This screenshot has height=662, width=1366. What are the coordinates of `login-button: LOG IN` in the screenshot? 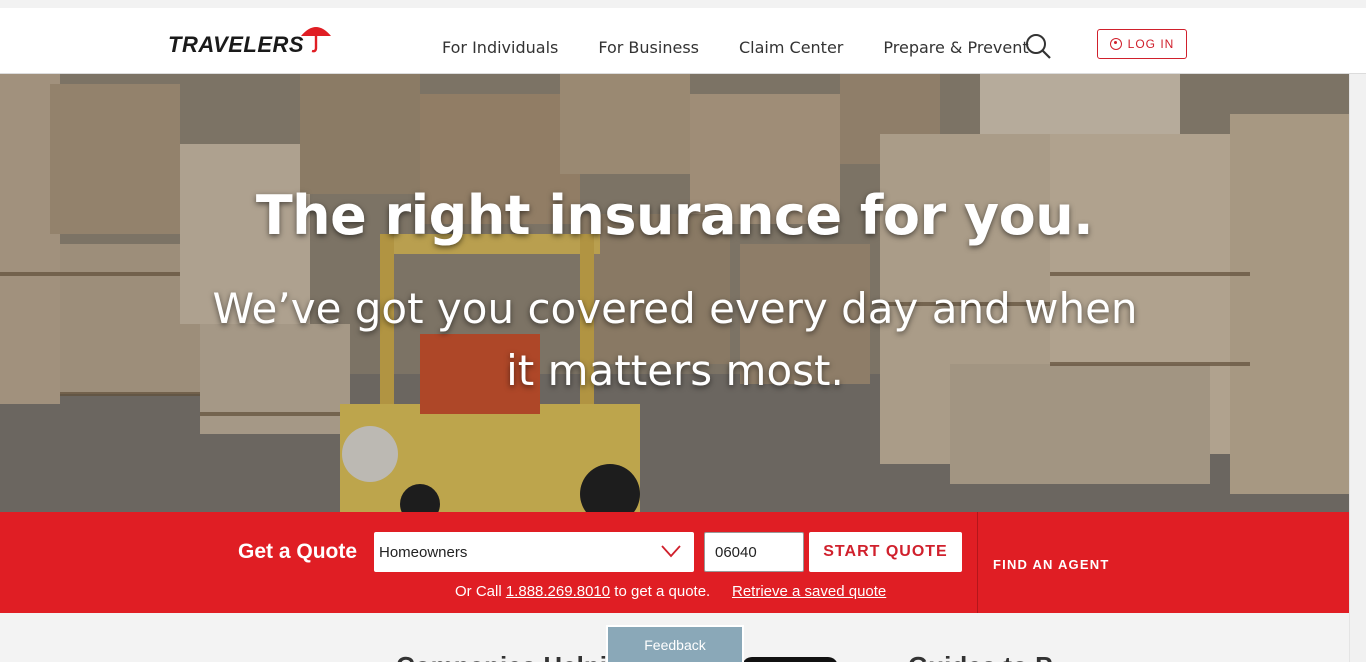 It's located at (1142, 44).